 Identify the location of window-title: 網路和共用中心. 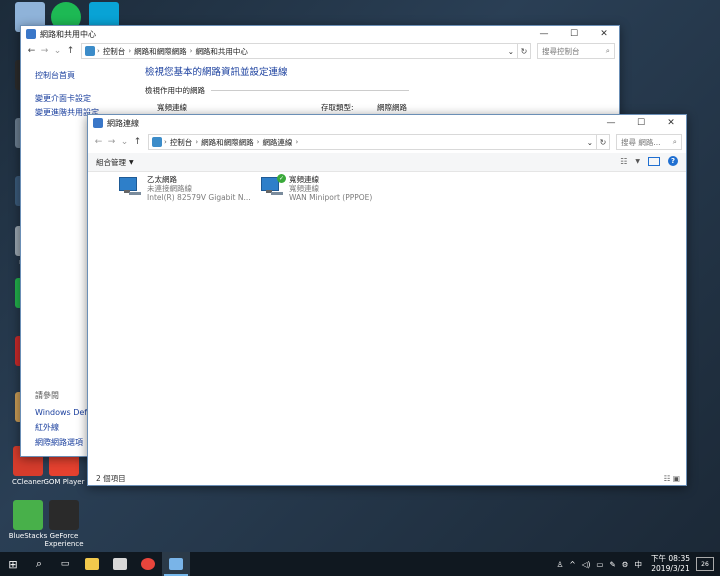
(68, 34).